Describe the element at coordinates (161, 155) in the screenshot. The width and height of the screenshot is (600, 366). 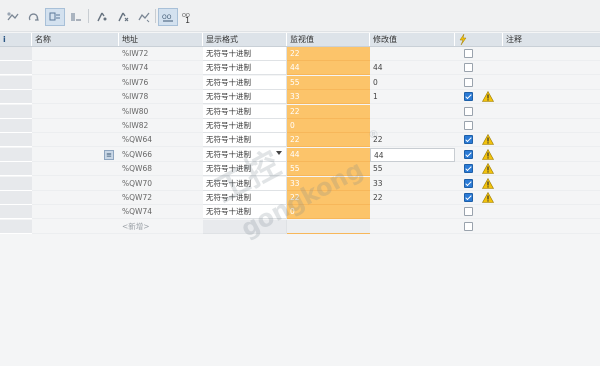
I see `address-cell: %QW66` at that location.